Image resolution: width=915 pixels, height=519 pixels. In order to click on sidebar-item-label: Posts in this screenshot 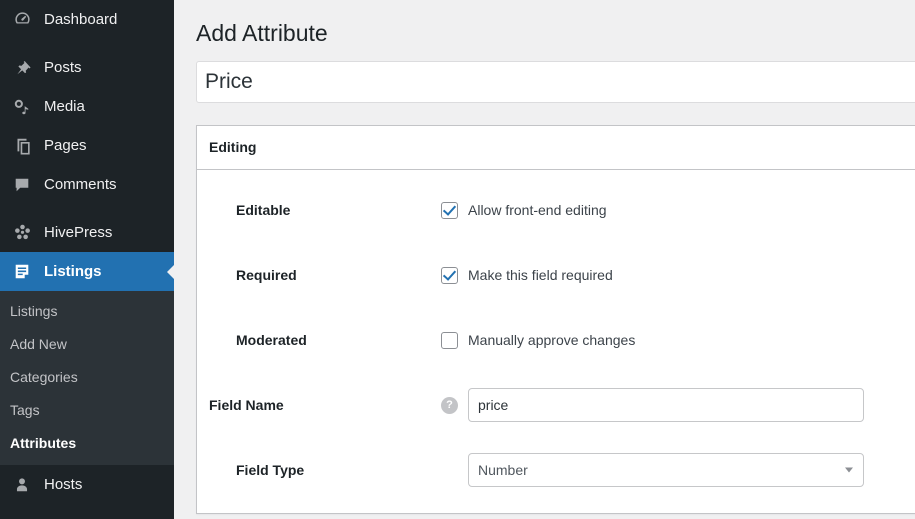, I will do `click(63, 67)`.